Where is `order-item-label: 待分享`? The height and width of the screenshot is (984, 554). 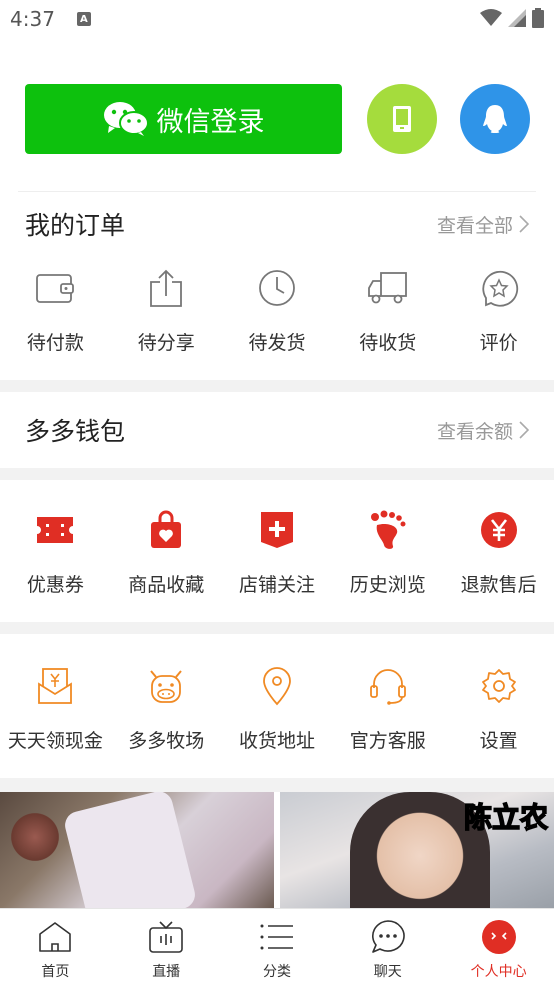 order-item-label: 待分享 is located at coordinates (166, 343).